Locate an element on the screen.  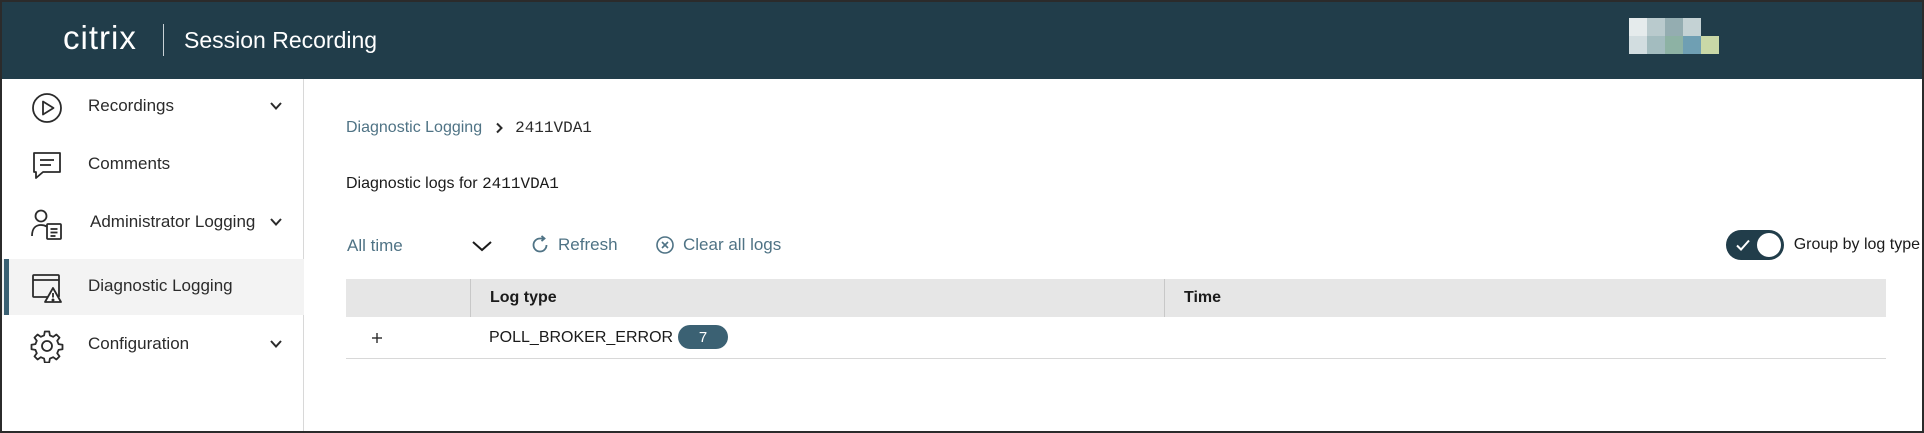
checkmark-icon is located at coordinates (1742, 245).